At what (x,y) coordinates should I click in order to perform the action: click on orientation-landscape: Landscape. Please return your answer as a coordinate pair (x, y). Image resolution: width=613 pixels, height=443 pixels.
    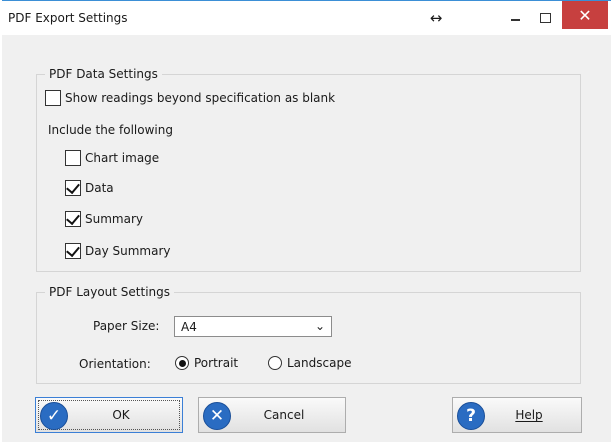
    Looking at the image, I should click on (309, 363).